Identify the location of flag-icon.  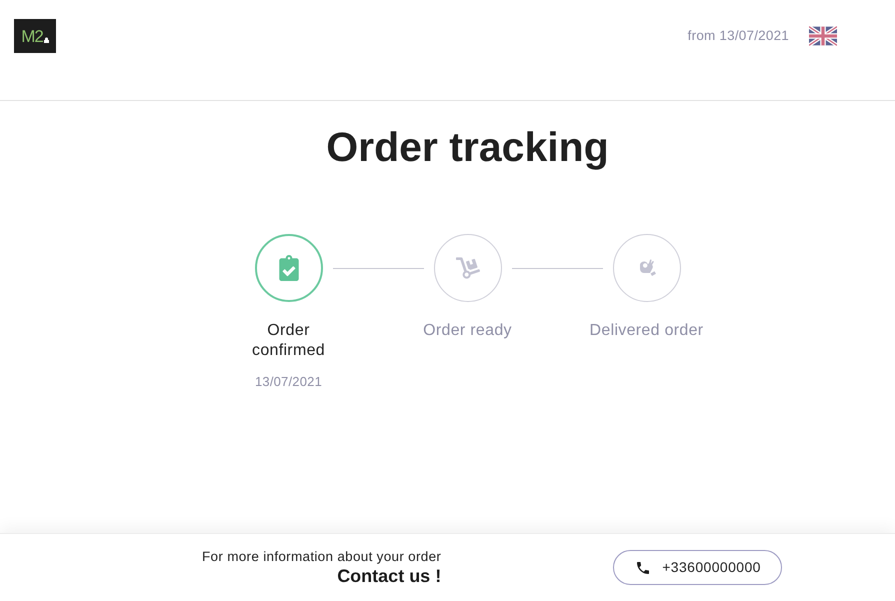
(823, 36).